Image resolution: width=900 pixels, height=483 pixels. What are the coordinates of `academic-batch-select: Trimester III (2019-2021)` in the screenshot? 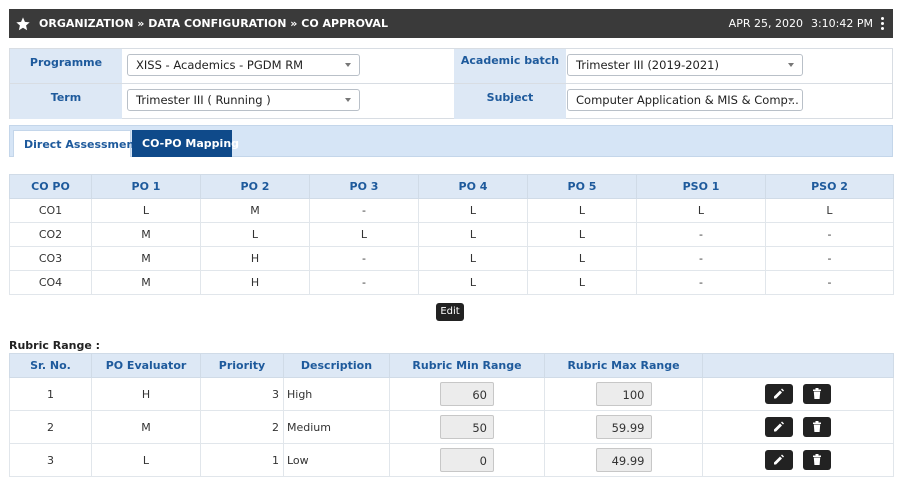 It's located at (685, 65).